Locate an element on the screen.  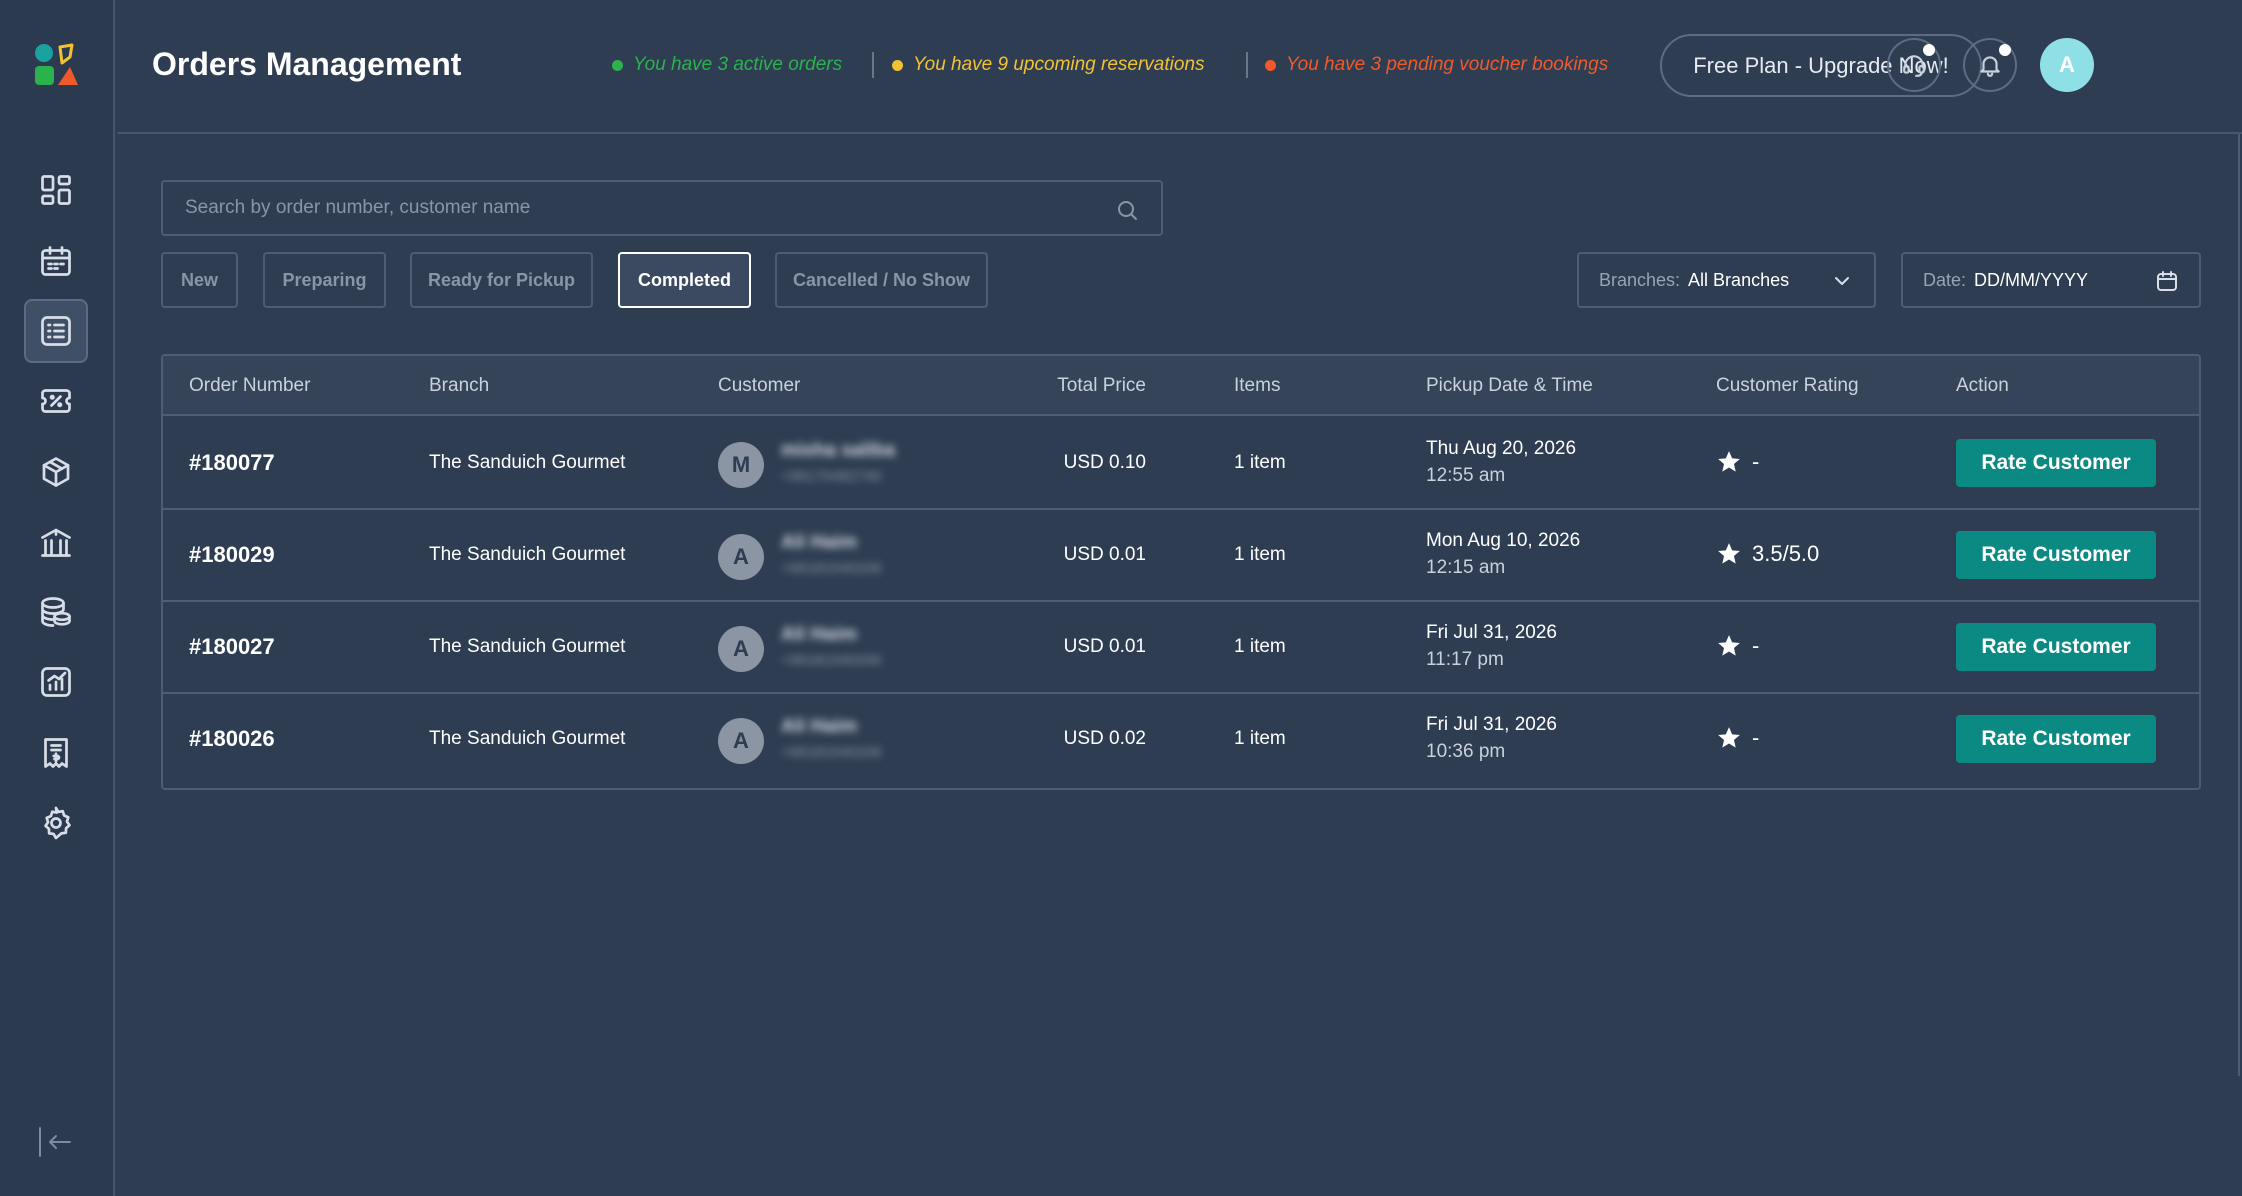
tab-preparing: Preparing is located at coordinates (324, 280).